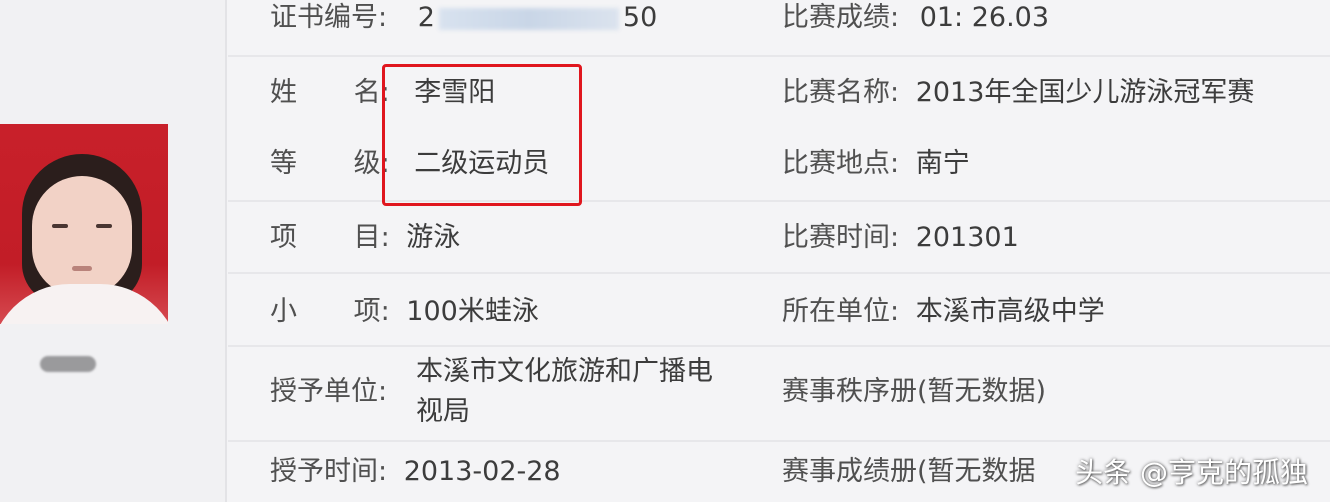 Image resolution: width=1330 pixels, height=502 pixels. I want to click on photo-shoulders, so click(84, 304).